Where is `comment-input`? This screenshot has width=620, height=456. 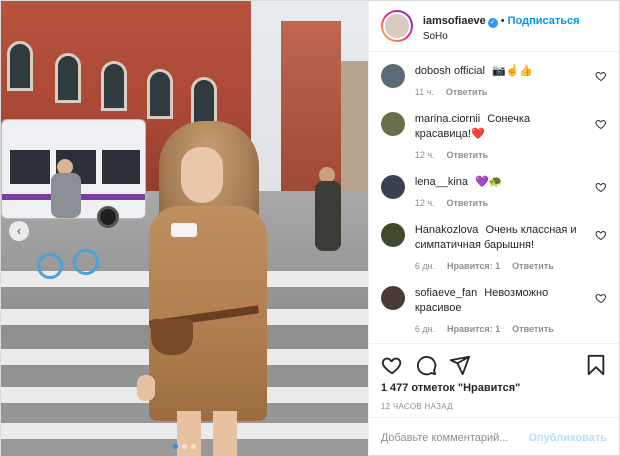 comment-input is located at coordinates (454, 437).